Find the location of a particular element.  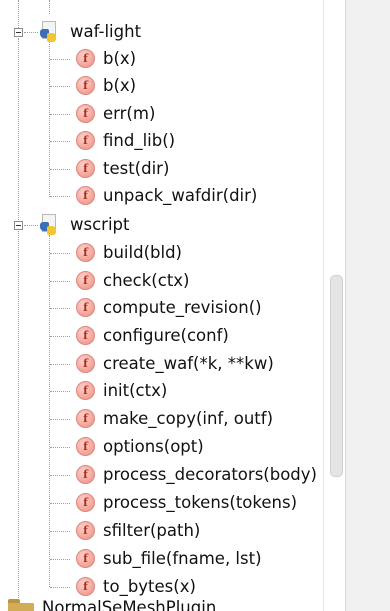

side-panel is located at coordinates (367, 305).